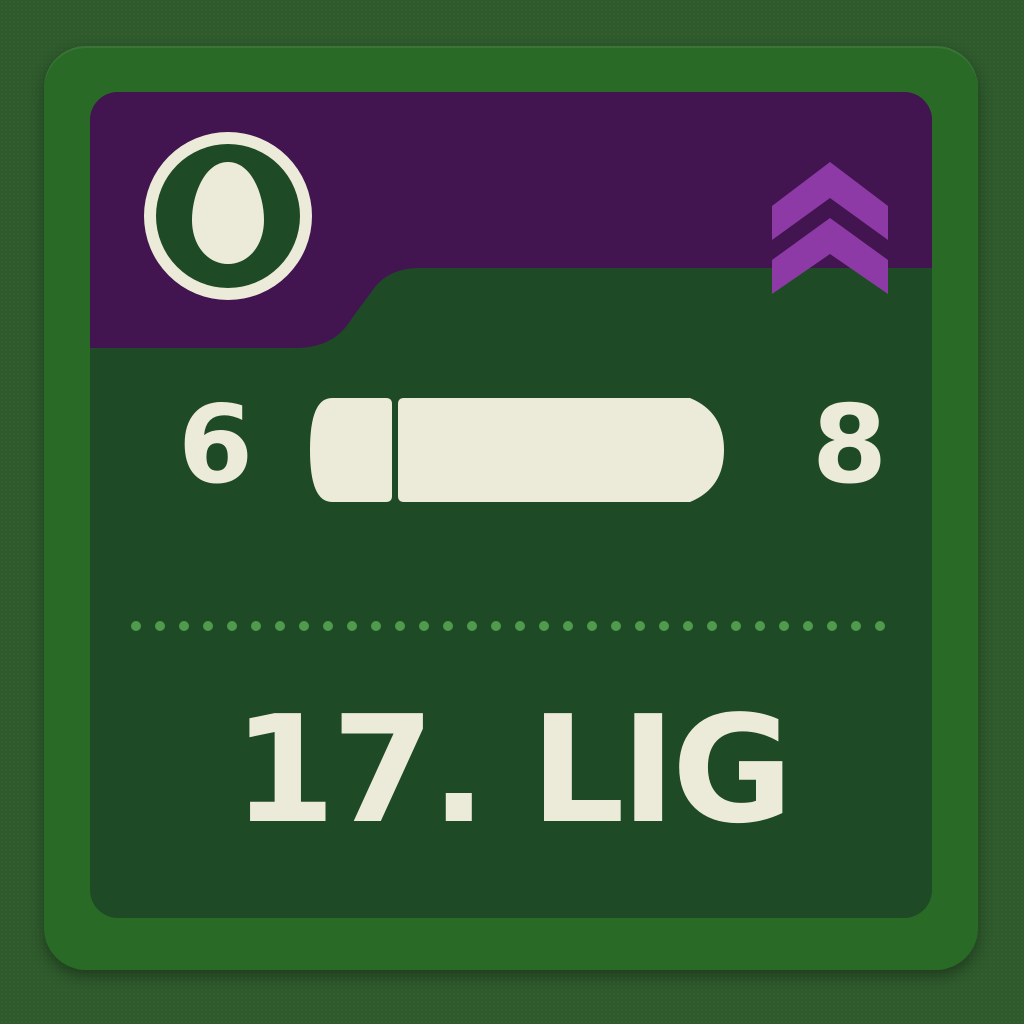 Image resolution: width=1024 pixels, height=1024 pixels. What do you see at coordinates (228, 216) in the screenshot?
I see `circle-egg-icon` at bounding box center [228, 216].